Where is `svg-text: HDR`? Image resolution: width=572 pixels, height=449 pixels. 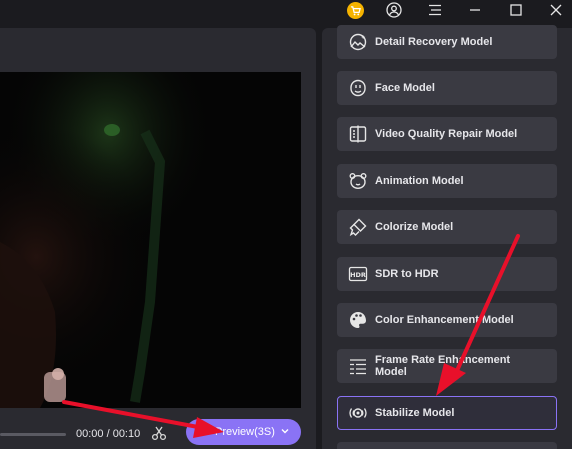
svg-text: HDR is located at coordinates (358, 275).